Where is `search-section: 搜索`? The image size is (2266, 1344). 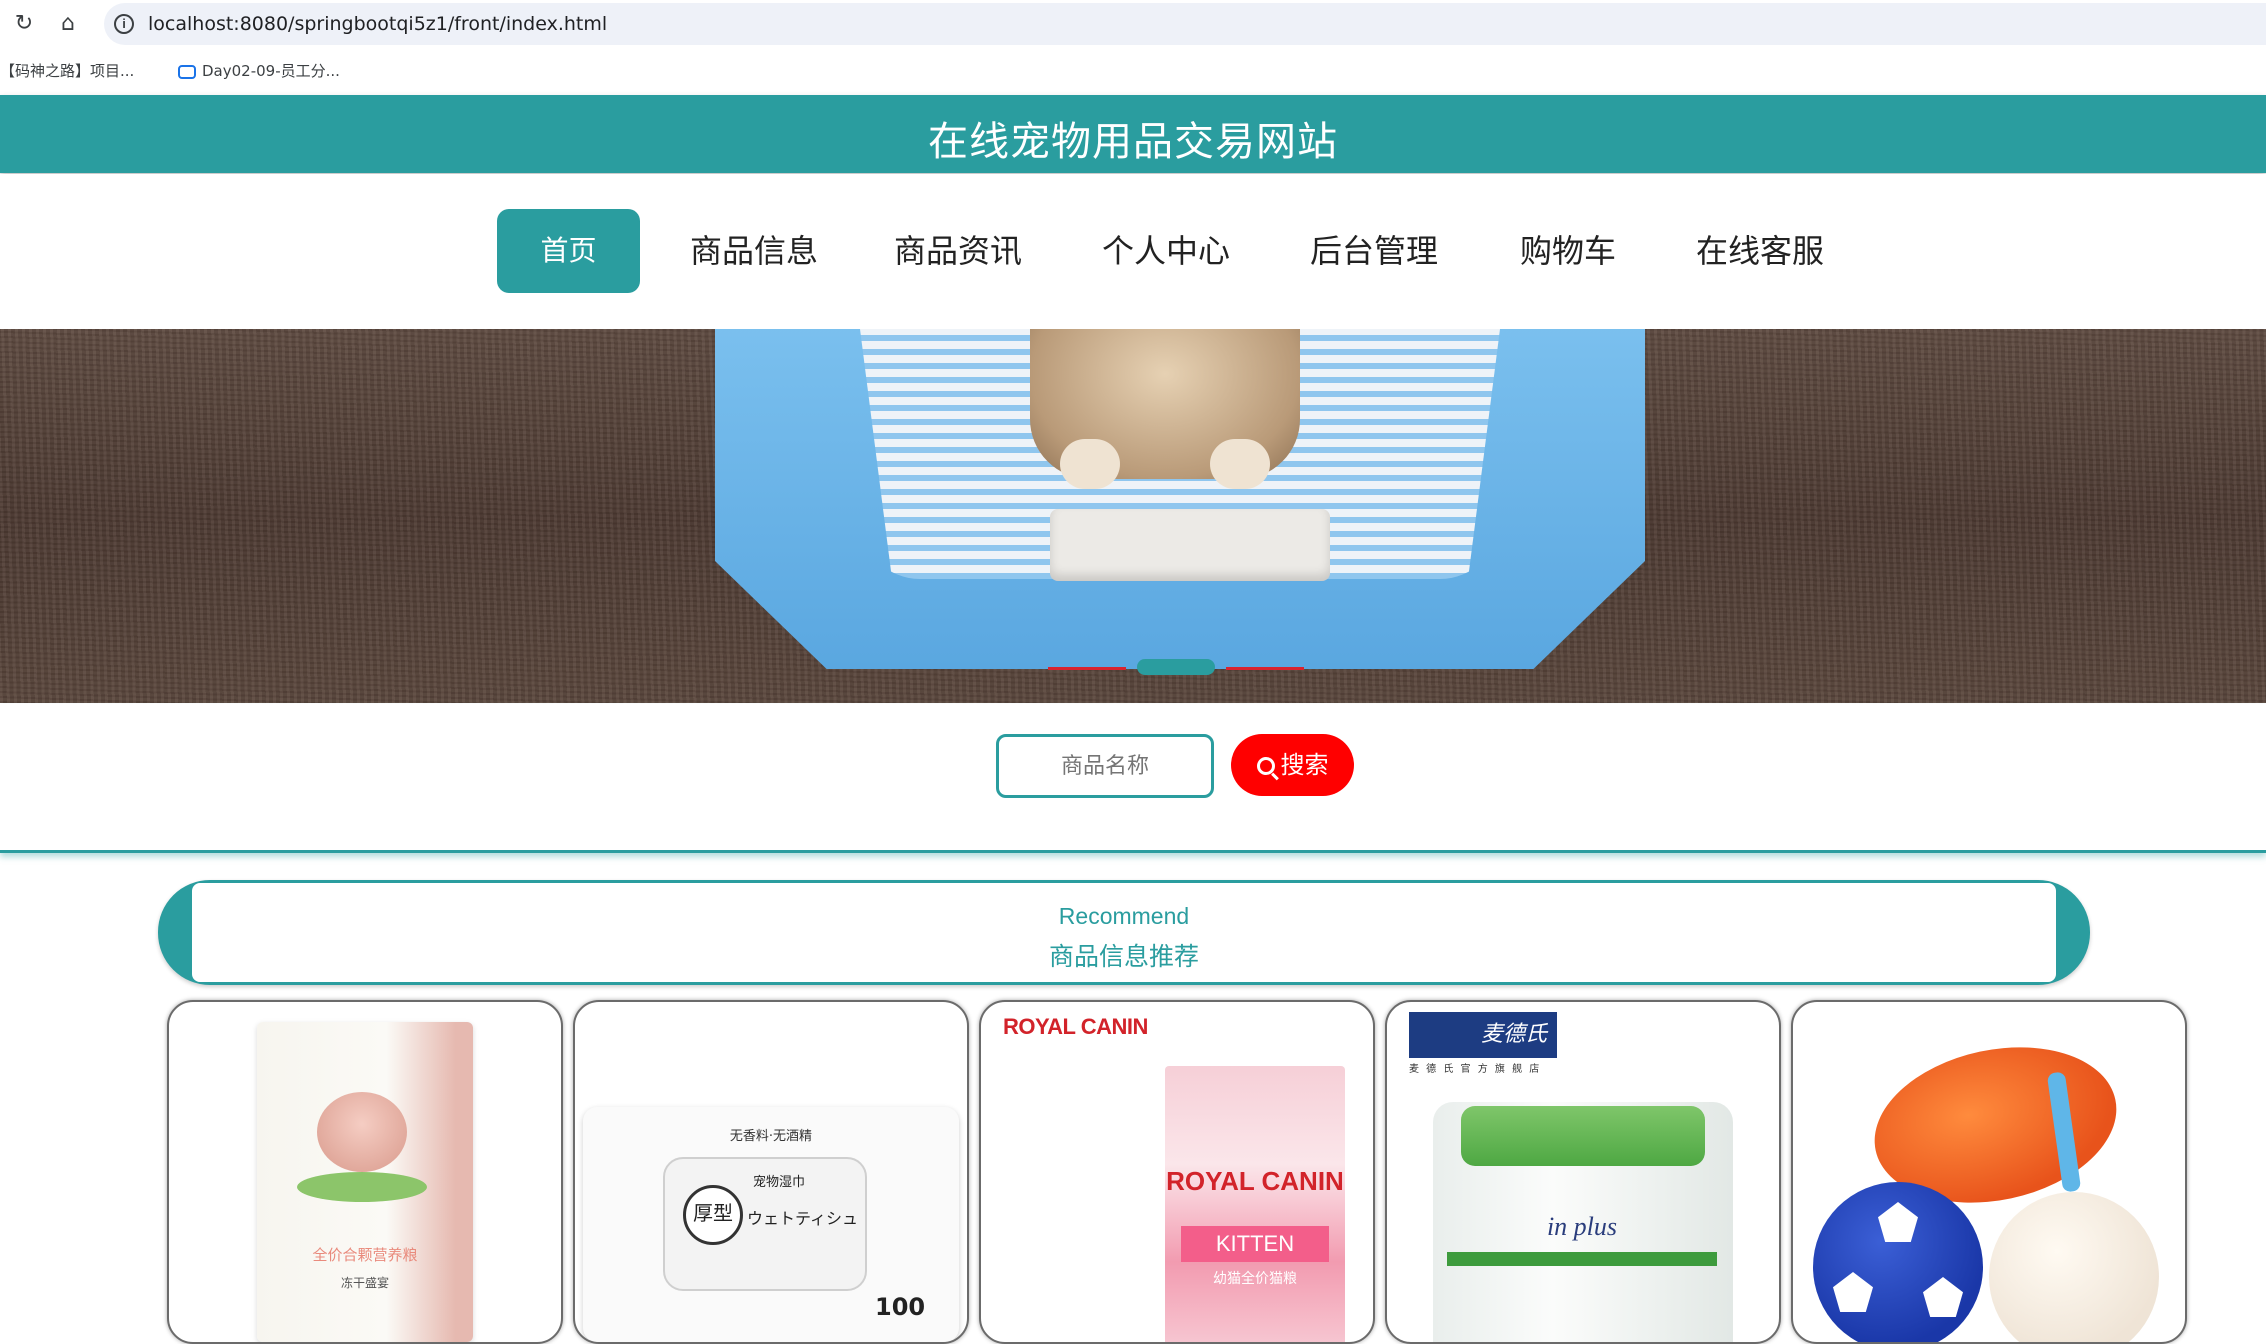 search-section: 搜索 is located at coordinates (1133, 778).